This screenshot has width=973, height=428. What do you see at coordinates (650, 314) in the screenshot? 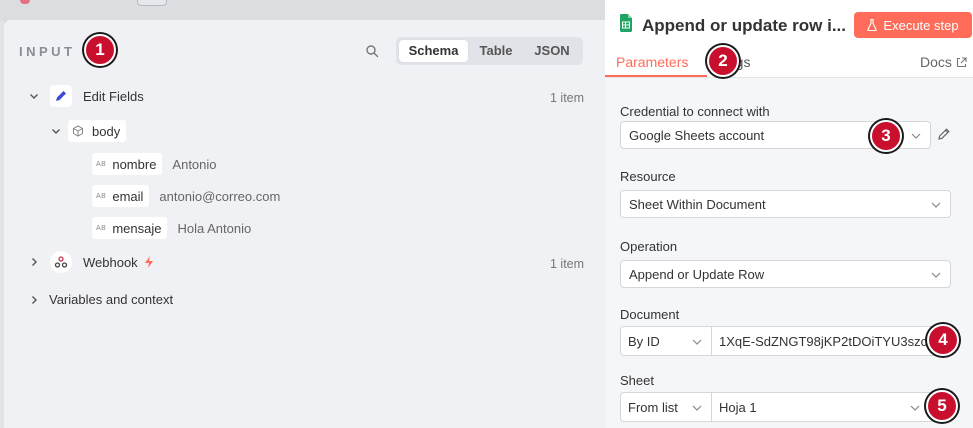
I see `document-label: Document` at bounding box center [650, 314].